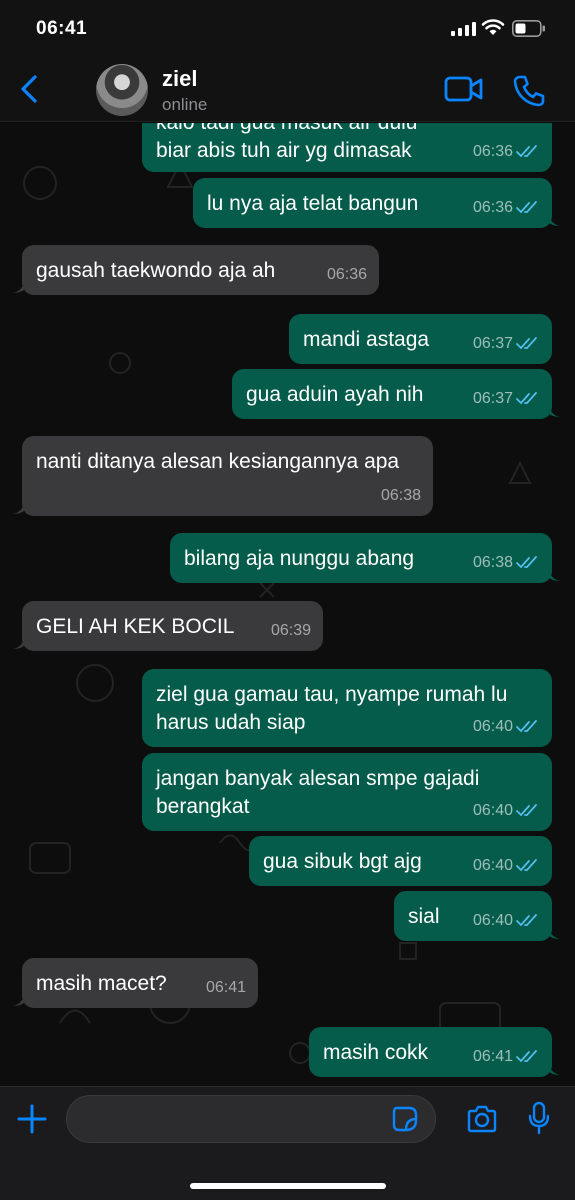 The width and height of the screenshot is (575, 1200). I want to click on video-call-icon, so click(464, 89).